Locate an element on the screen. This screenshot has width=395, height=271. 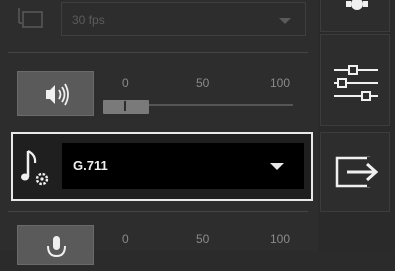
microphone-icon is located at coordinates (56, 247).